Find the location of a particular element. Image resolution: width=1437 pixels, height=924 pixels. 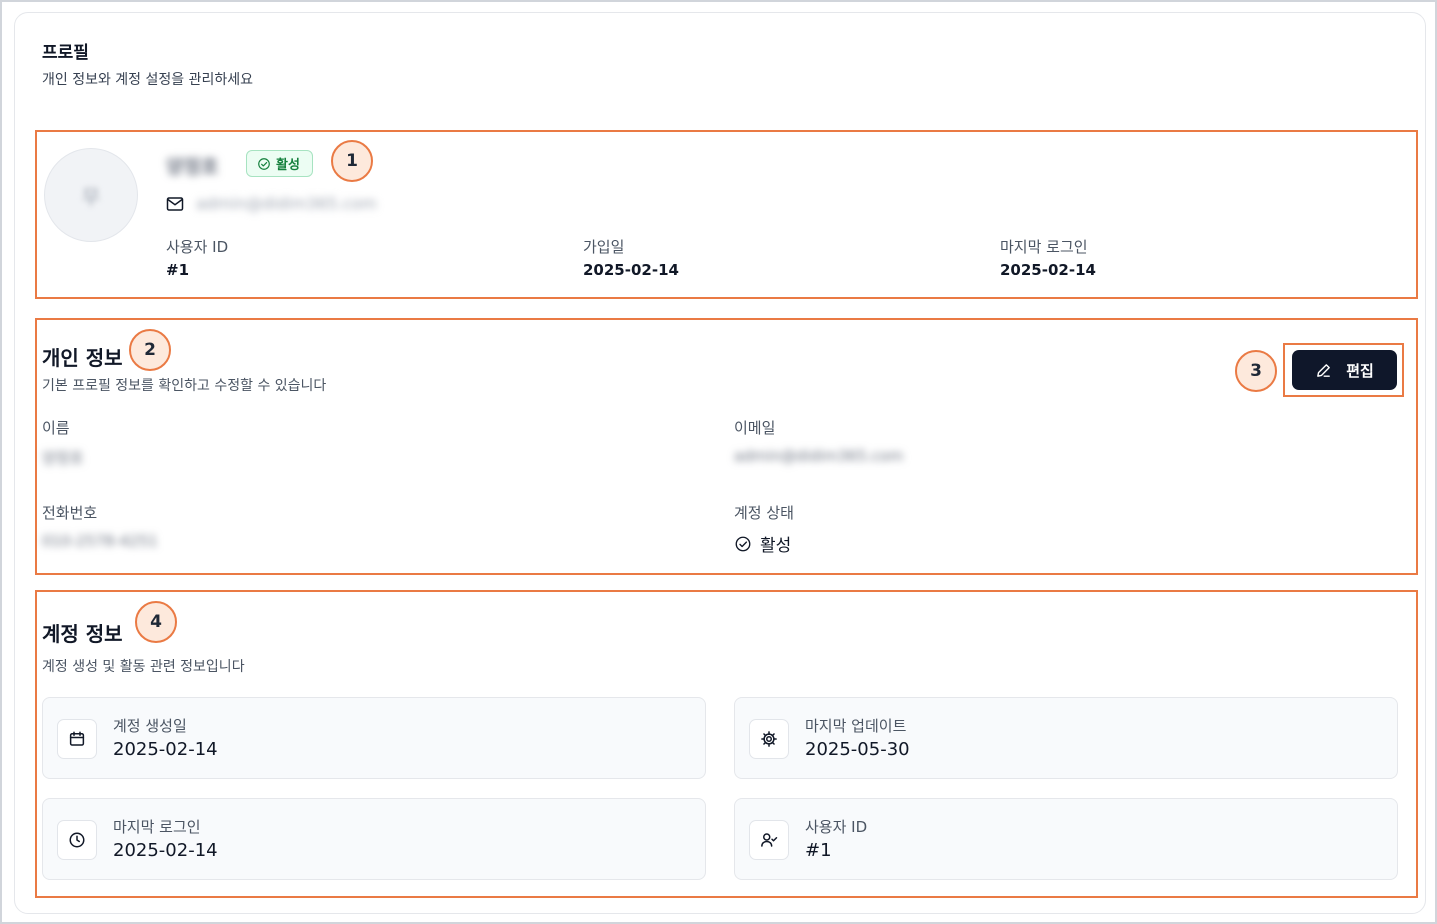

page-title: 프로필 is located at coordinates (65, 53).